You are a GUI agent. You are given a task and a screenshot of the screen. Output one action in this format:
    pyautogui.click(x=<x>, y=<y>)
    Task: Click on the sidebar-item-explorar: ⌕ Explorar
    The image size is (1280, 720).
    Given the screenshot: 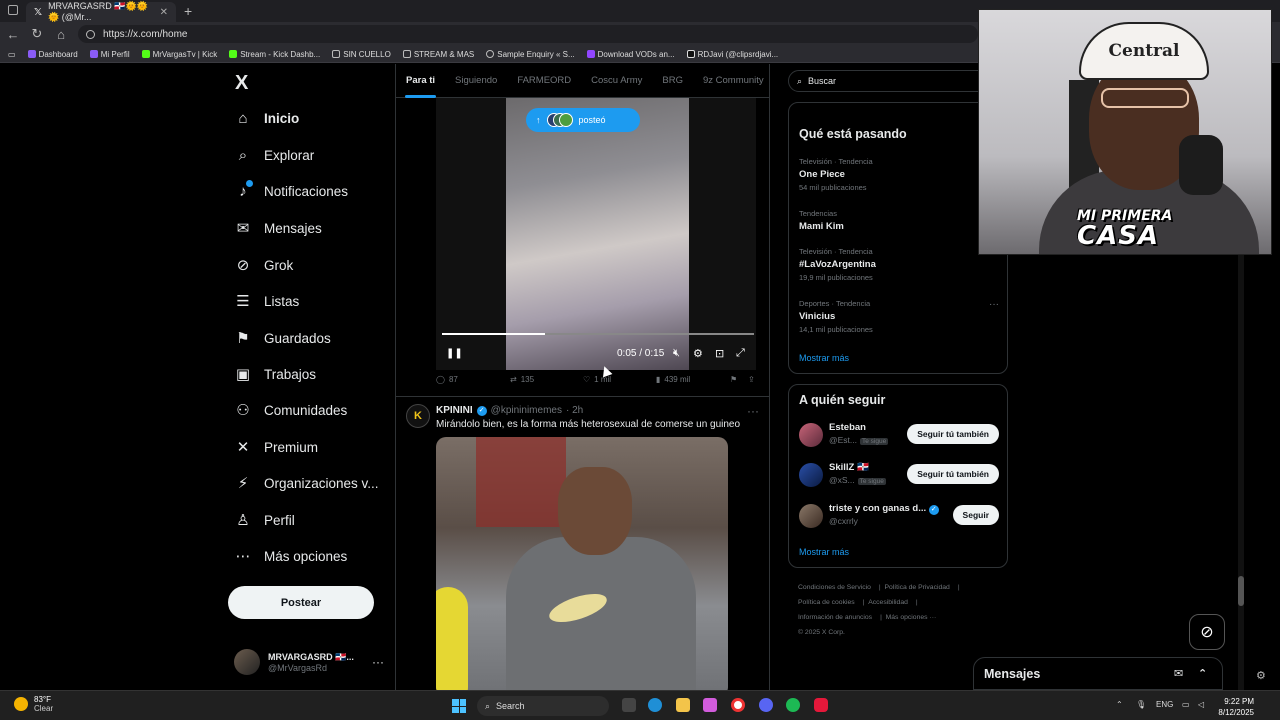 What is the action you would take?
    pyautogui.click(x=274, y=155)
    